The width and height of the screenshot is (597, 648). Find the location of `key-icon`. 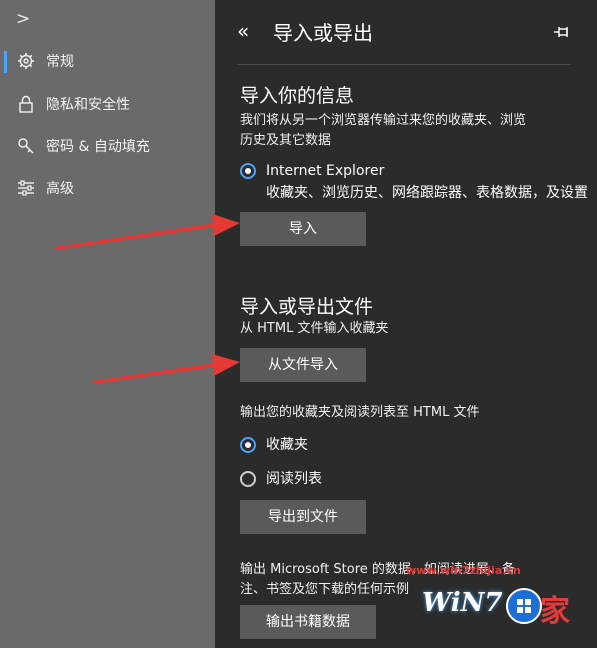

key-icon is located at coordinates (26, 146).